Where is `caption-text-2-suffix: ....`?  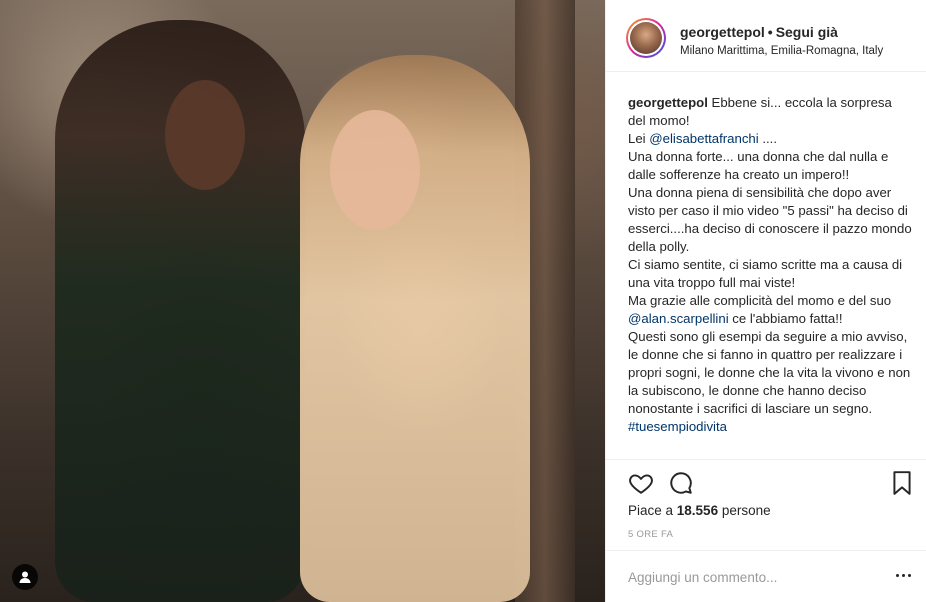 caption-text-2-suffix: .... is located at coordinates (768, 138).